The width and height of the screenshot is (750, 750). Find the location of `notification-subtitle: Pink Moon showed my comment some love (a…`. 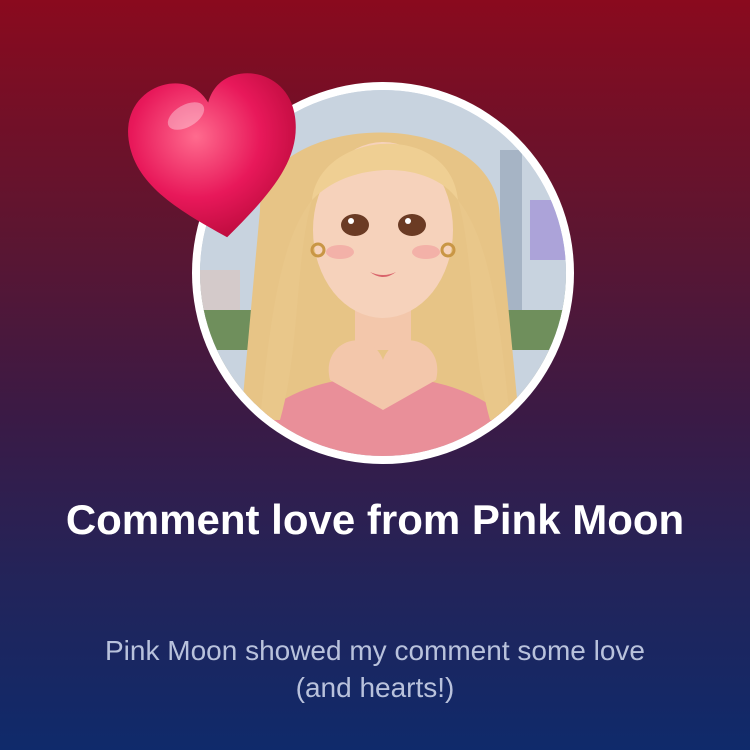

notification-subtitle: Pink Moon showed my comment some love (a… is located at coordinates (375, 669).